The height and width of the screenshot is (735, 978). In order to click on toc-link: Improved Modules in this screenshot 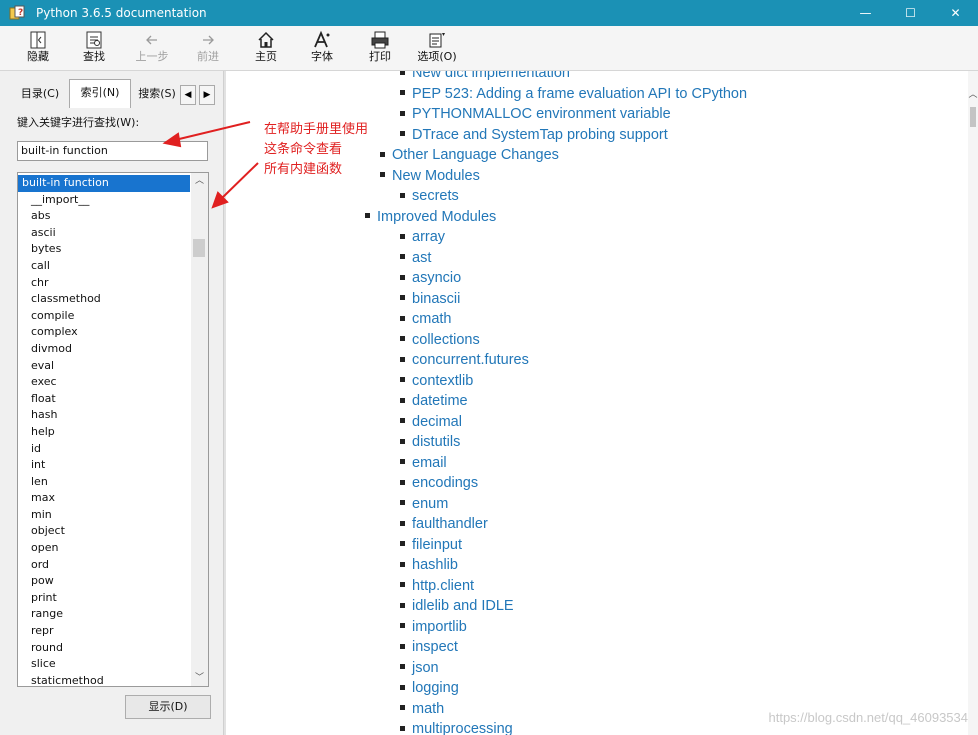, I will do `click(436, 217)`.